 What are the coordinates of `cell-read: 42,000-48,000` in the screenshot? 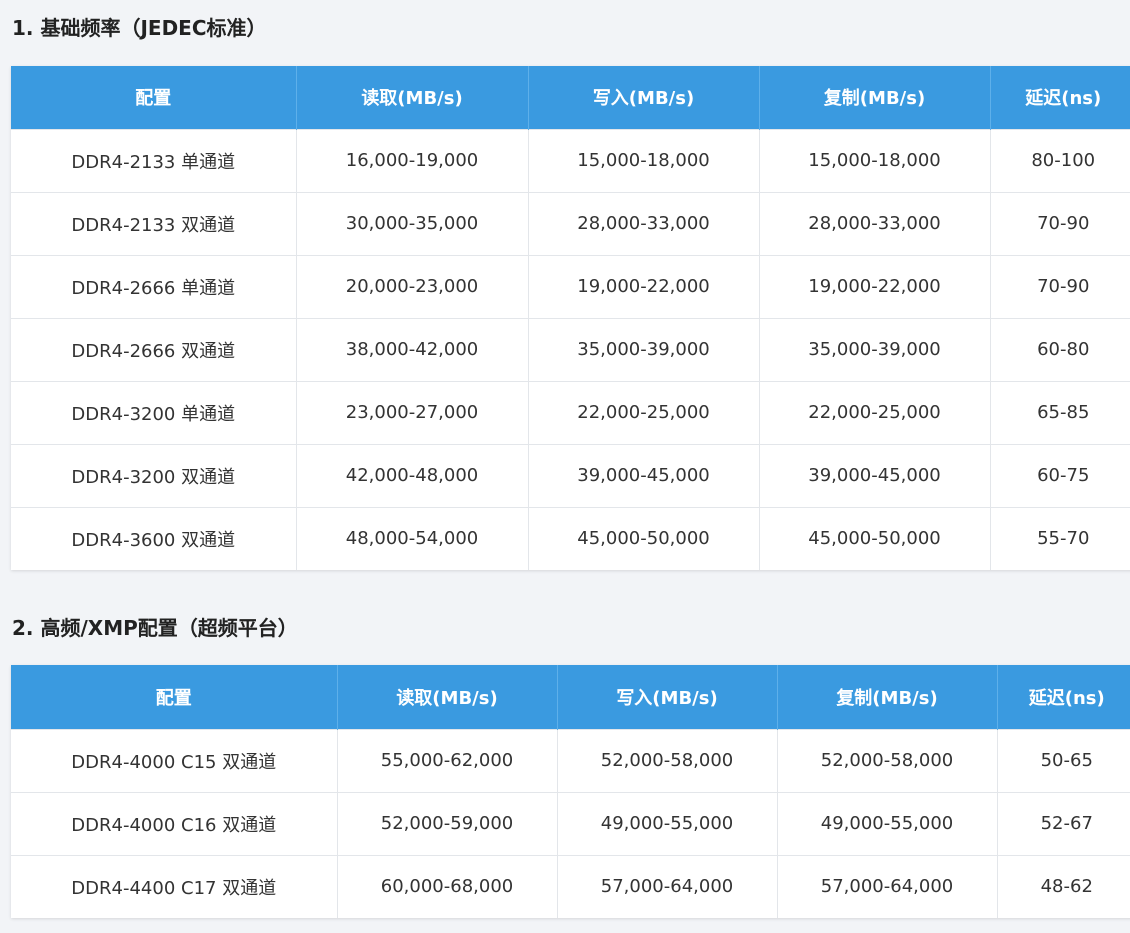 It's located at (412, 475).